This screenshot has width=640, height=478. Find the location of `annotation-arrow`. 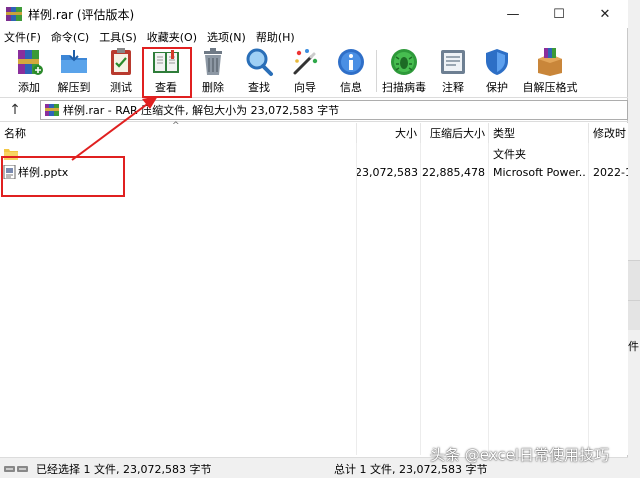

annotation-arrow is located at coordinates (114, 128).